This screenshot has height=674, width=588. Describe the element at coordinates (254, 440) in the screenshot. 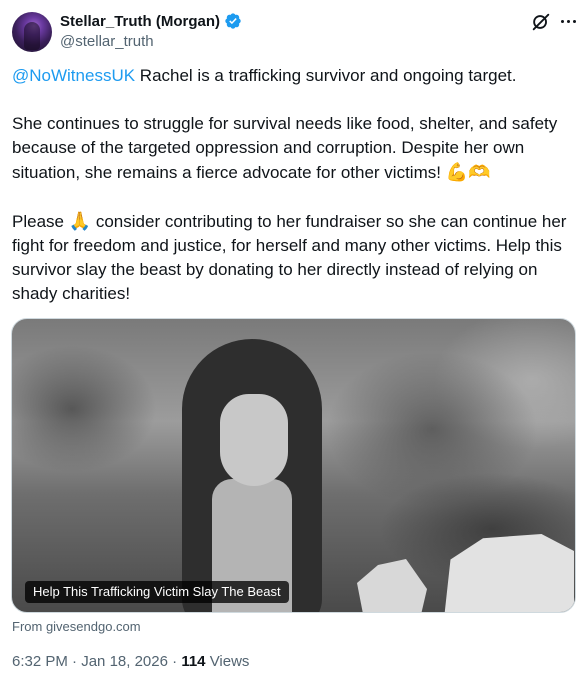

I see `person-face` at that location.